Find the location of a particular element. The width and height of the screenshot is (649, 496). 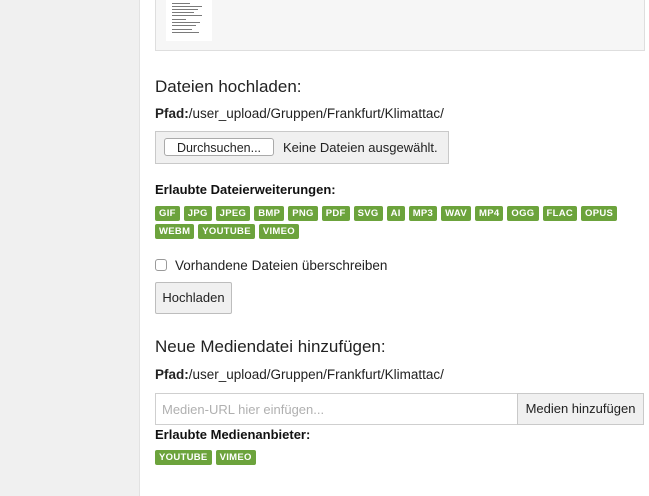

extension-tag-jpeg: JPEG is located at coordinates (233, 213).